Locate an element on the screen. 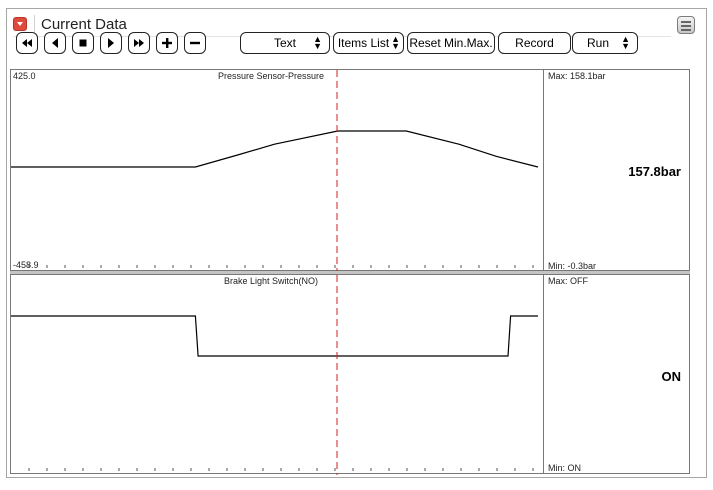 The image size is (713, 490). run-select-label: Run is located at coordinates (597, 43).